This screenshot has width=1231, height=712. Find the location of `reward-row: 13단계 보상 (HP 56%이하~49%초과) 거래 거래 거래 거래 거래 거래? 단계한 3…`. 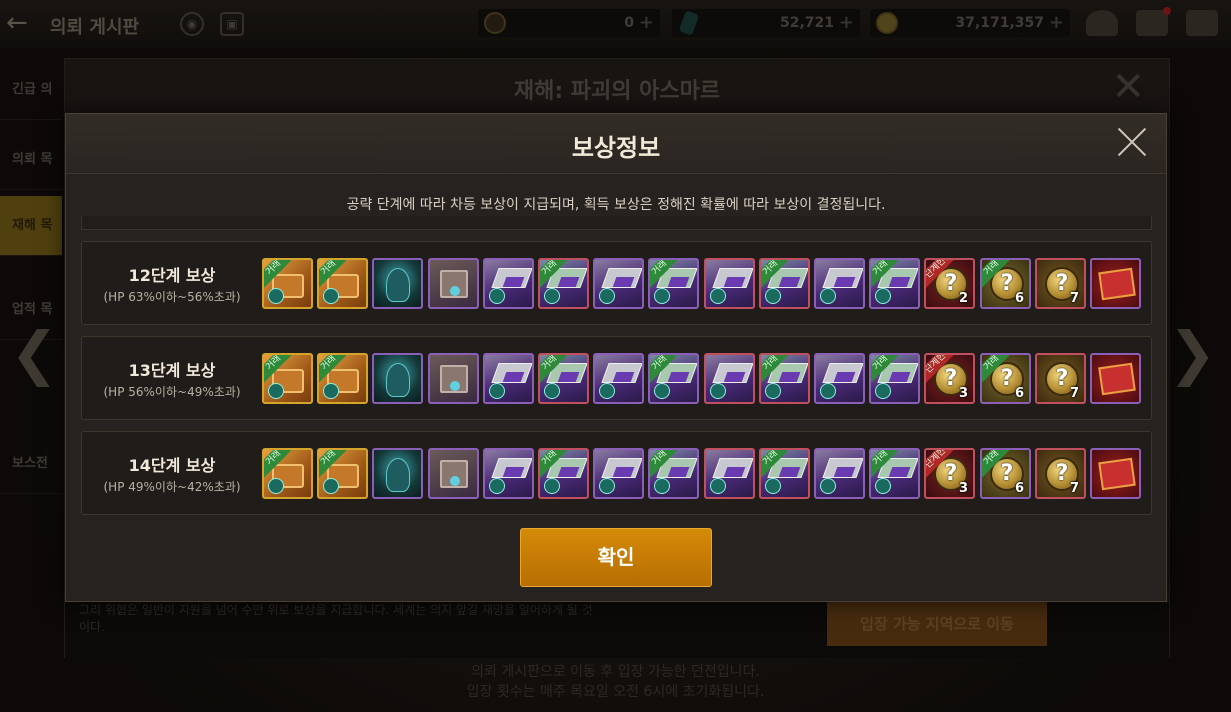

reward-row: 13단계 보상 (HP 56%이하~49%초과) 거래 거래 거래 거래 거래 거래? 단계한 3… is located at coordinates (616, 378).